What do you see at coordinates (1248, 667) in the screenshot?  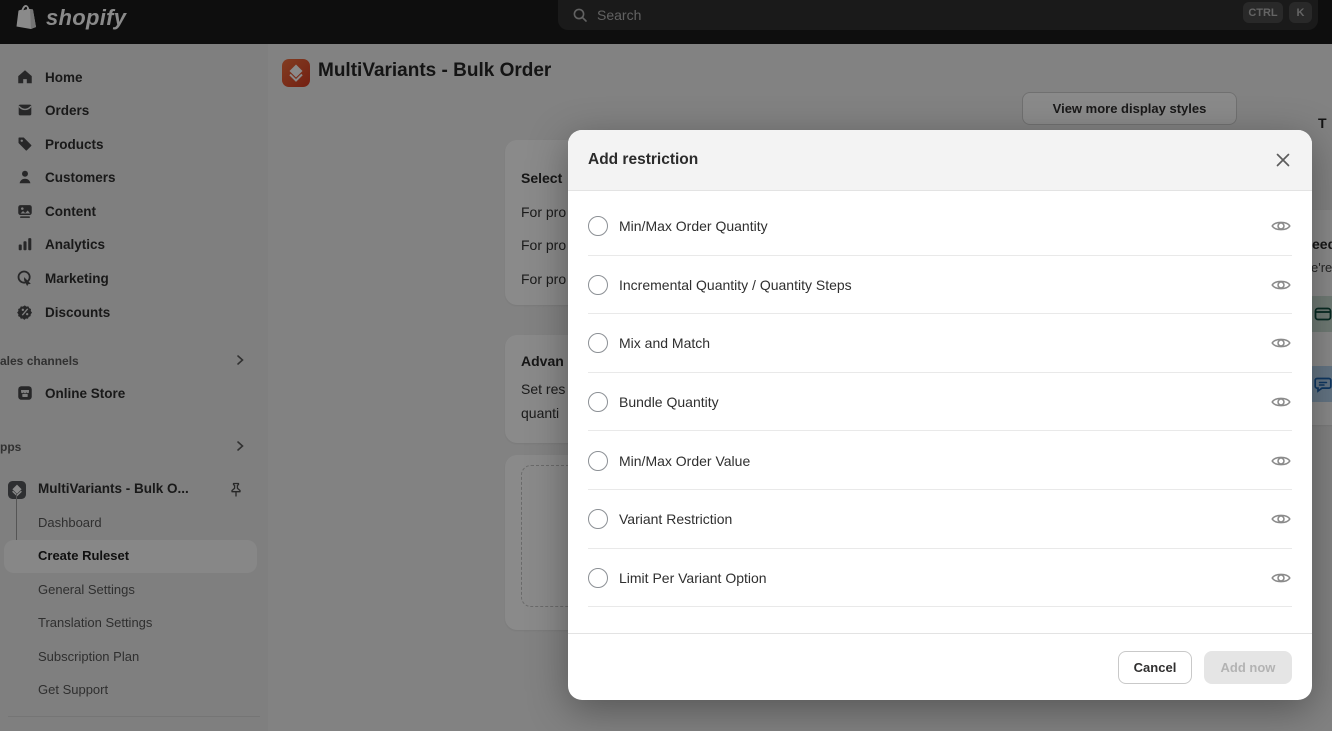 I see `add-now-button: Add now` at bounding box center [1248, 667].